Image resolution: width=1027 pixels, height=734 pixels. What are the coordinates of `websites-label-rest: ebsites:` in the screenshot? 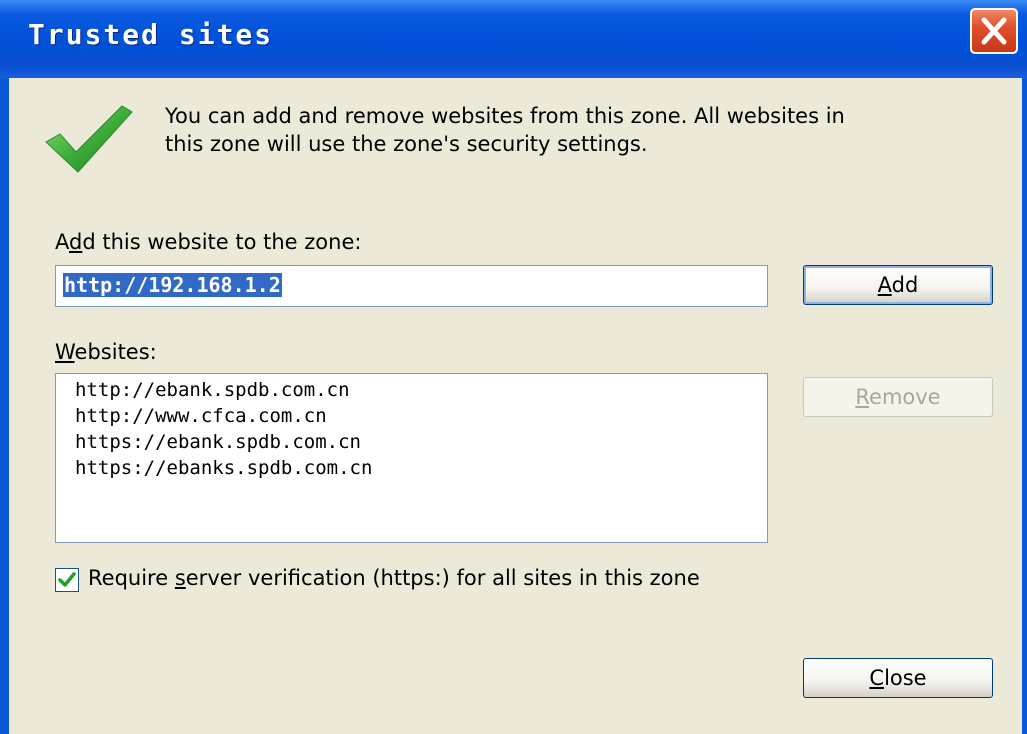 It's located at (115, 352).